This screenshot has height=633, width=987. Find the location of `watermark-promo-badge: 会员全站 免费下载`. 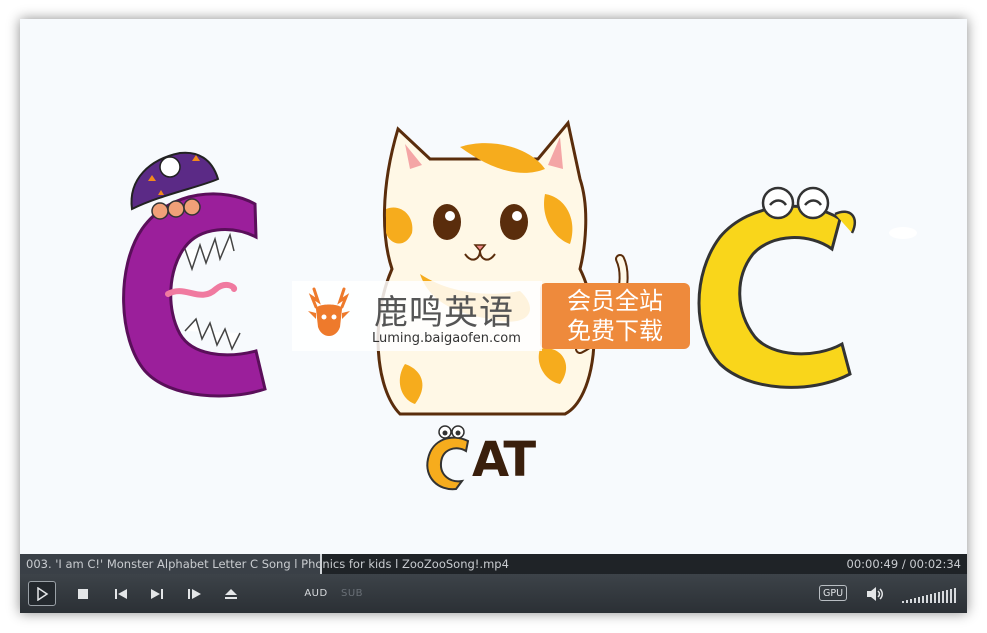

watermark-promo-badge: 会员全站 免费下载 is located at coordinates (615, 316).